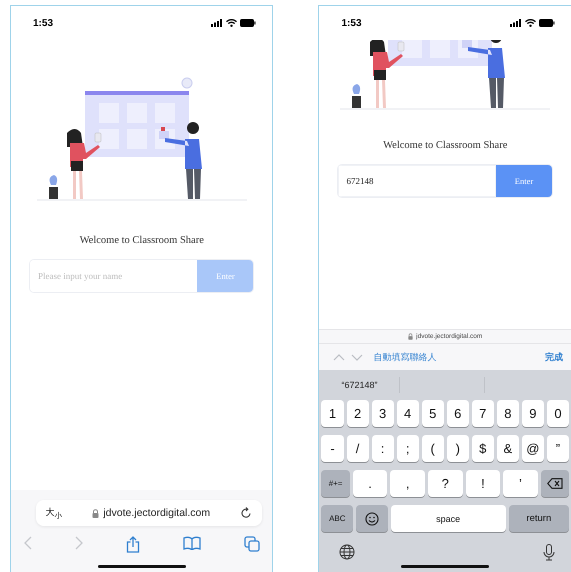  Describe the element at coordinates (337, 518) in the screenshot. I see `keyboard-key: ABC` at that location.